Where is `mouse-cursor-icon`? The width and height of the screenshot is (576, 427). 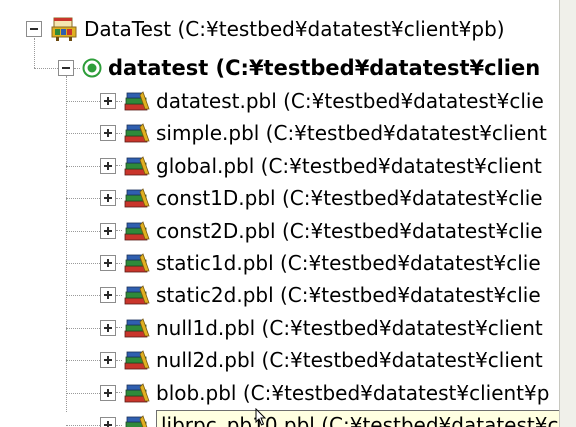
mouse-cursor-icon is located at coordinates (261, 417).